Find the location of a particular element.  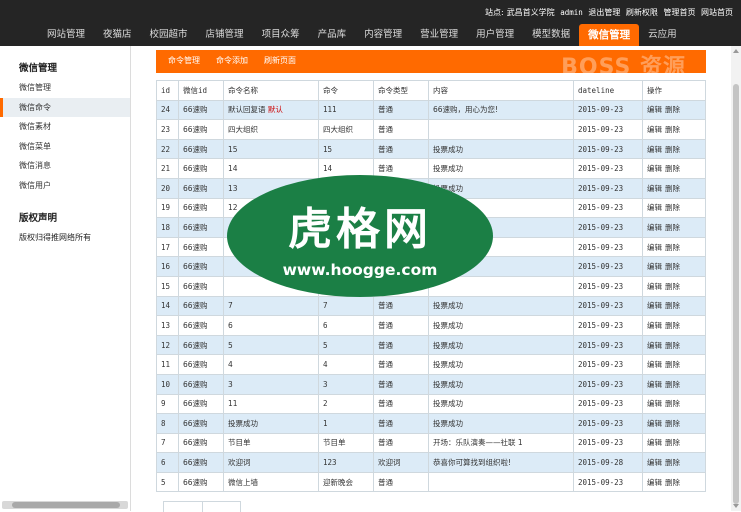

cell-actions: 编辑 删除 is located at coordinates (674, 345).